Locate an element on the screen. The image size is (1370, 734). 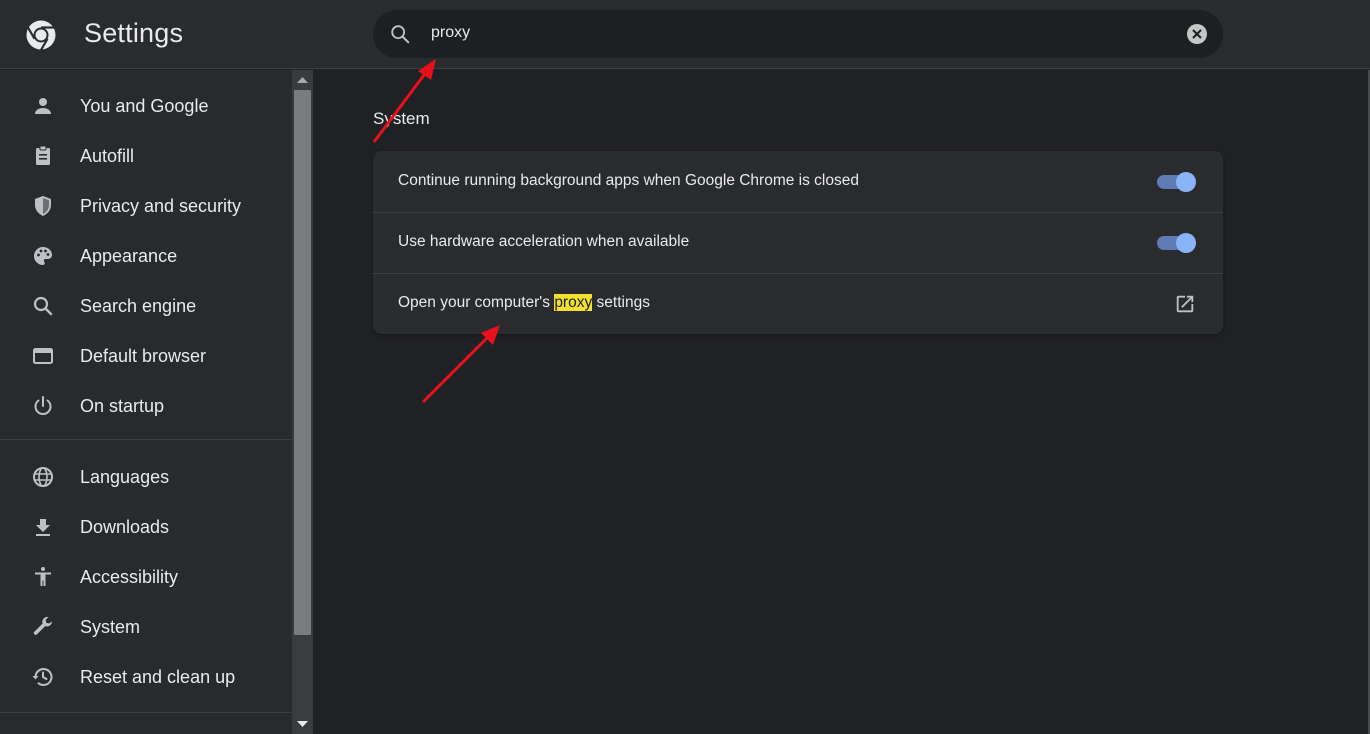
sidebar-item-label: Search engine is located at coordinates (138, 306).